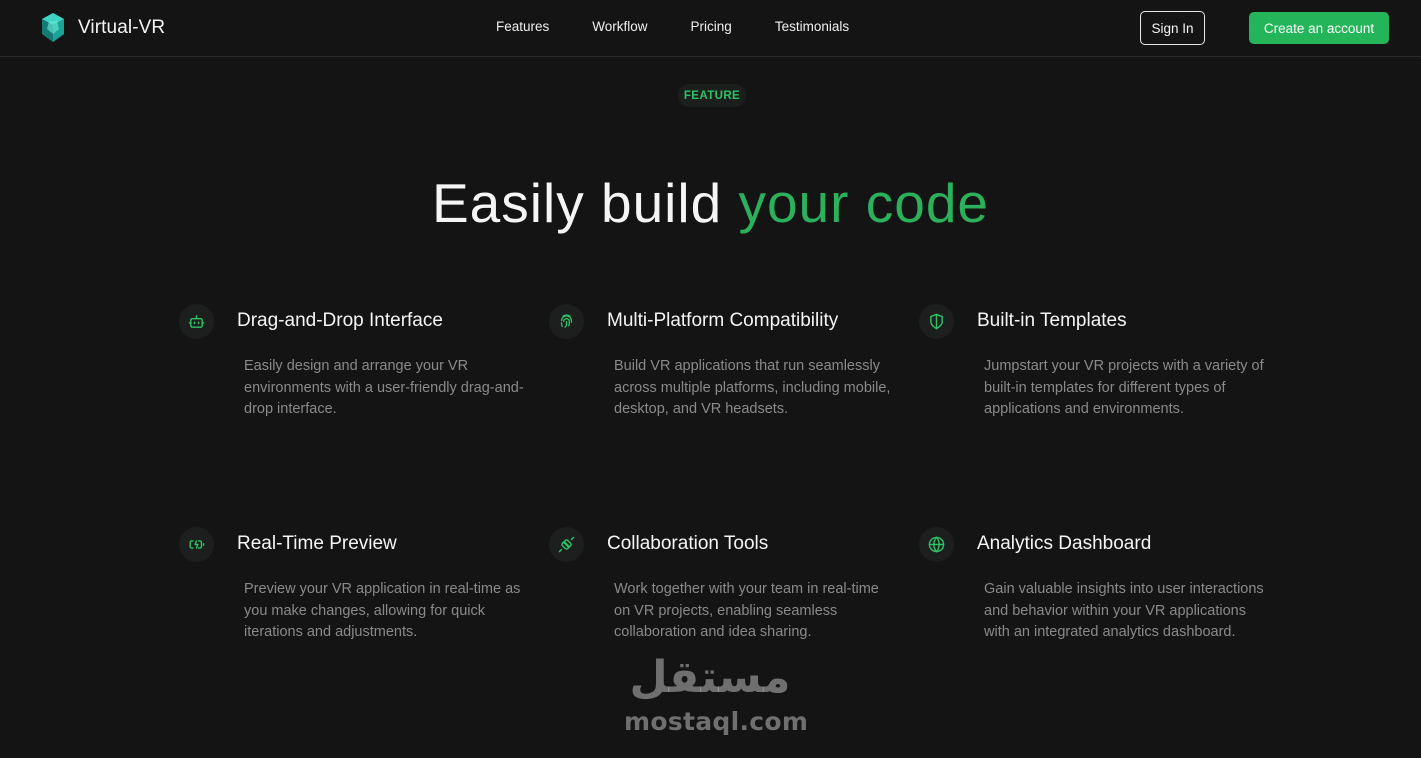  What do you see at coordinates (1319, 28) in the screenshot?
I see `create-account-button: Create an account` at bounding box center [1319, 28].